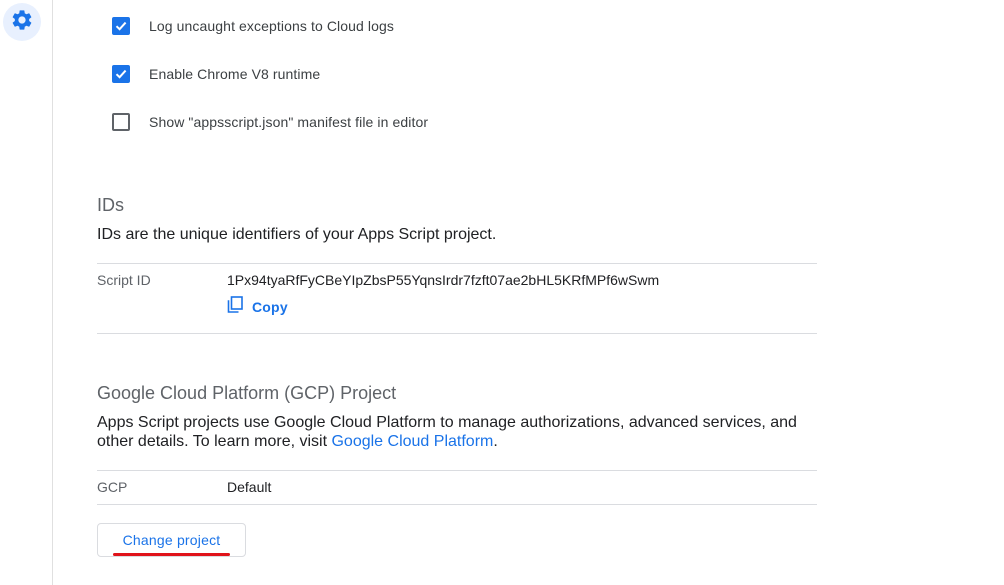 Image resolution: width=1004 pixels, height=585 pixels. What do you see at coordinates (110, 205) in the screenshot?
I see `ids-section-title: IDs` at bounding box center [110, 205].